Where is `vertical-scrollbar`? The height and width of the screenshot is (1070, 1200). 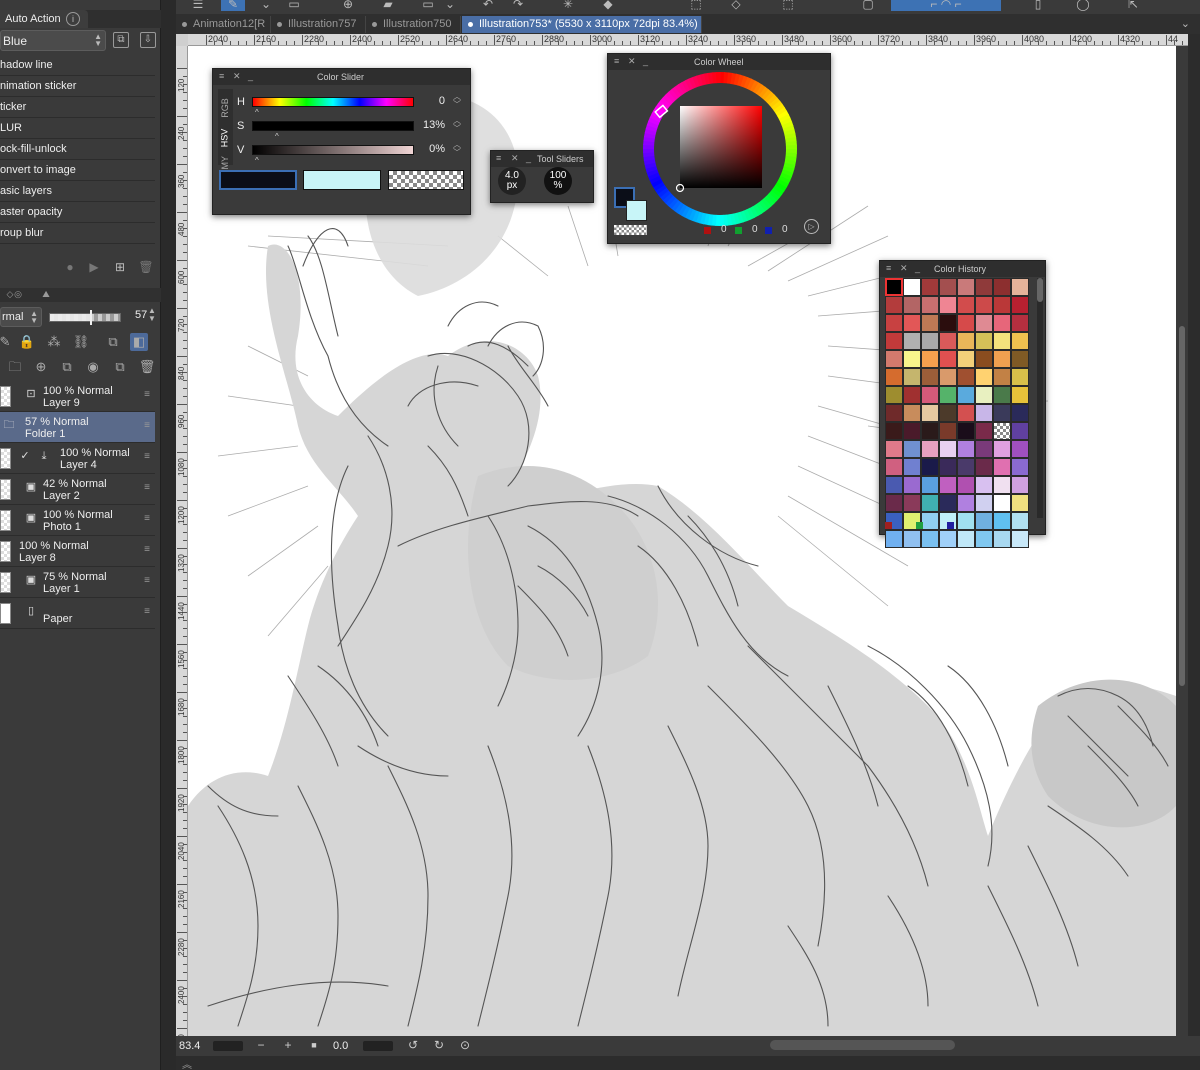
vertical-scrollbar is located at coordinates (1182, 541).